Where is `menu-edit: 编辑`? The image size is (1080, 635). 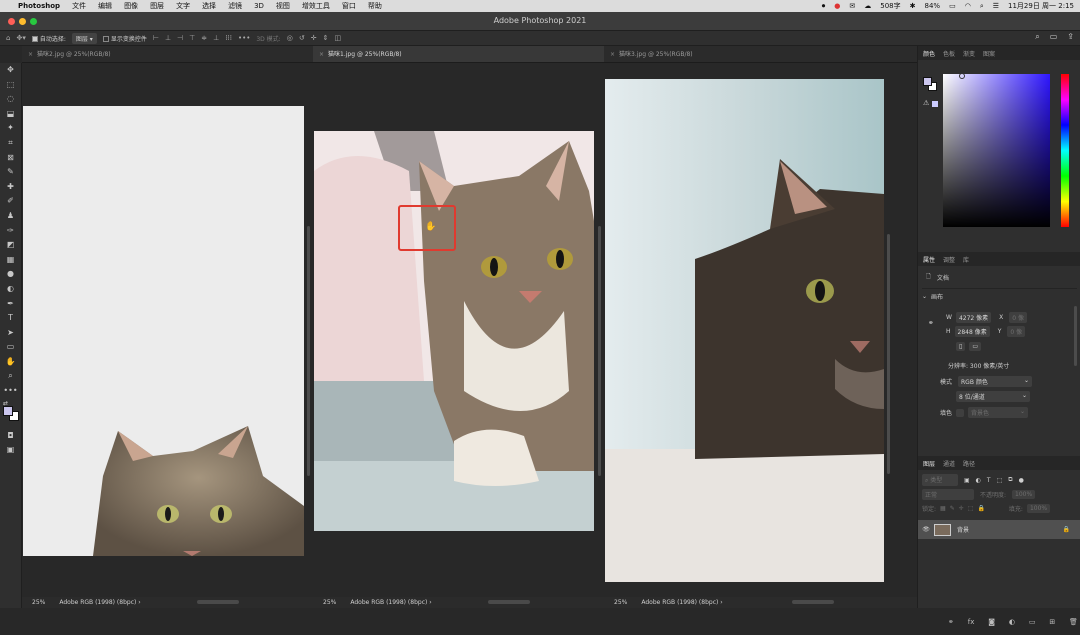
menu-edit: 编辑 is located at coordinates (105, 6).